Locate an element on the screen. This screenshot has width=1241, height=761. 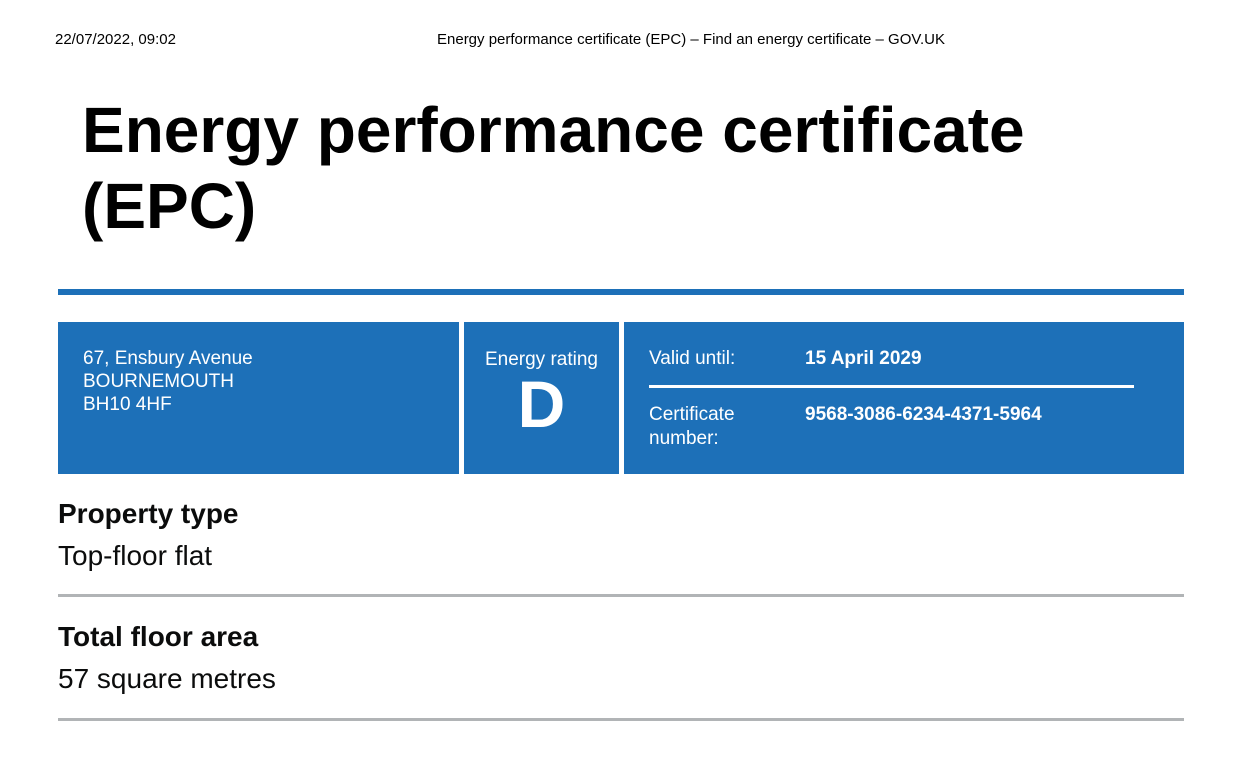
energy-rating-box: Energy rating D is located at coordinates (541, 398).